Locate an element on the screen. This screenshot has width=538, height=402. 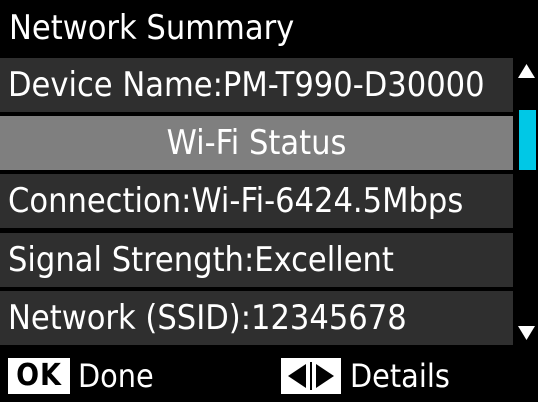
done-label: Done is located at coordinates (116, 376).